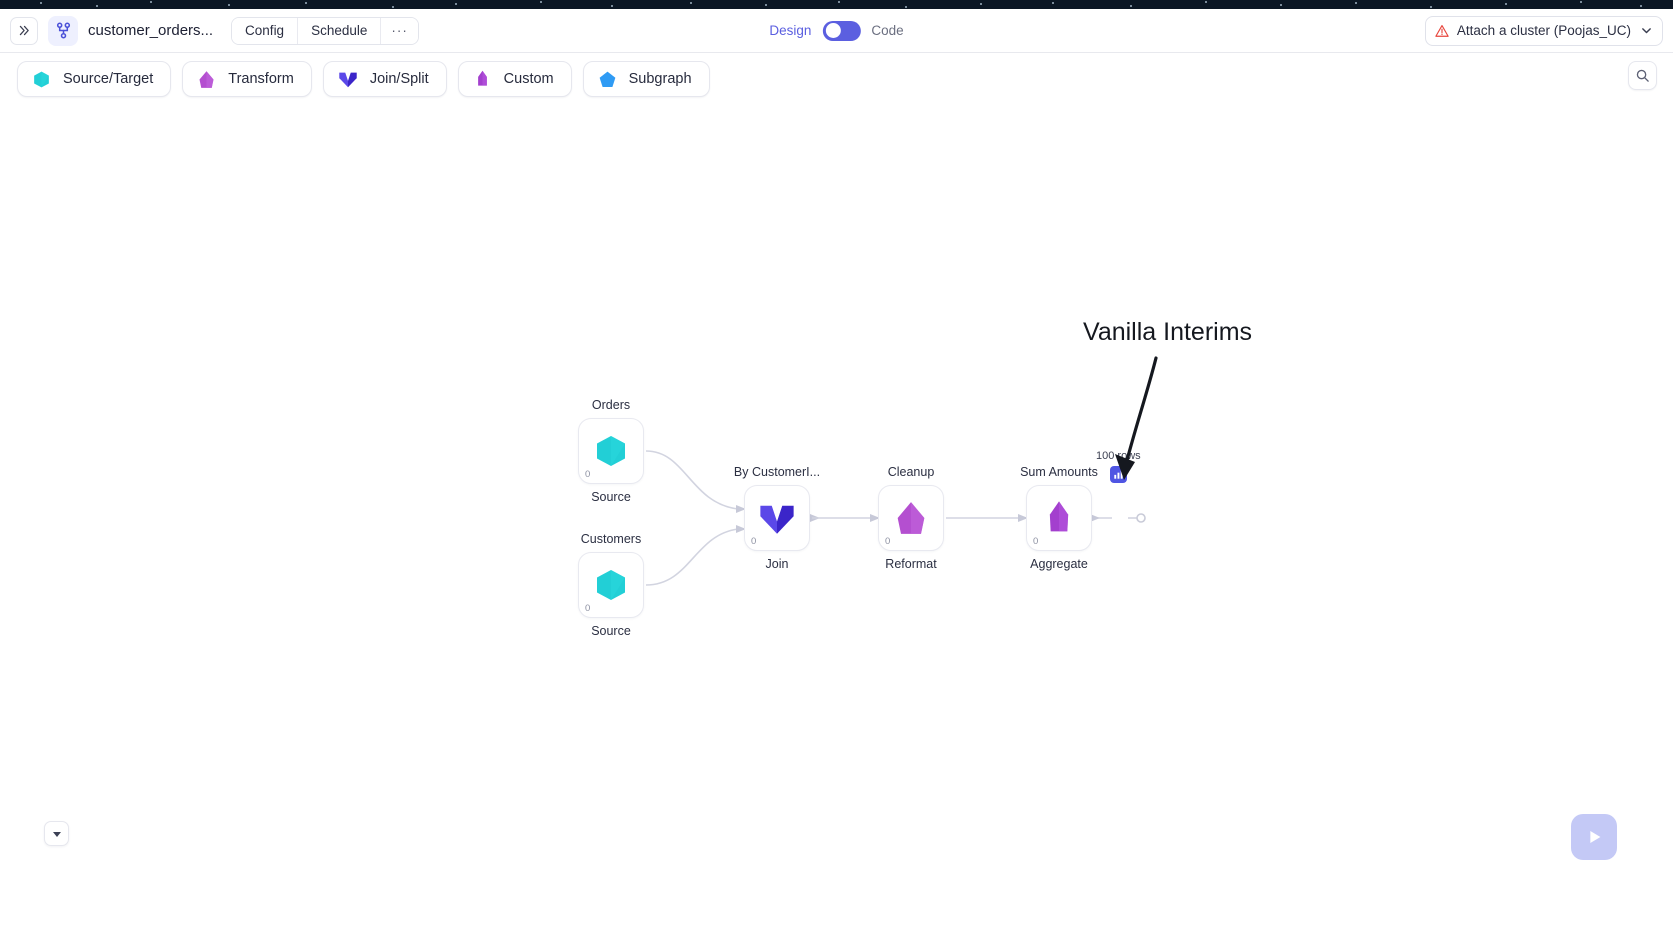 The image size is (1673, 938). I want to click on palette-label: Subgraph, so click(660, 79).